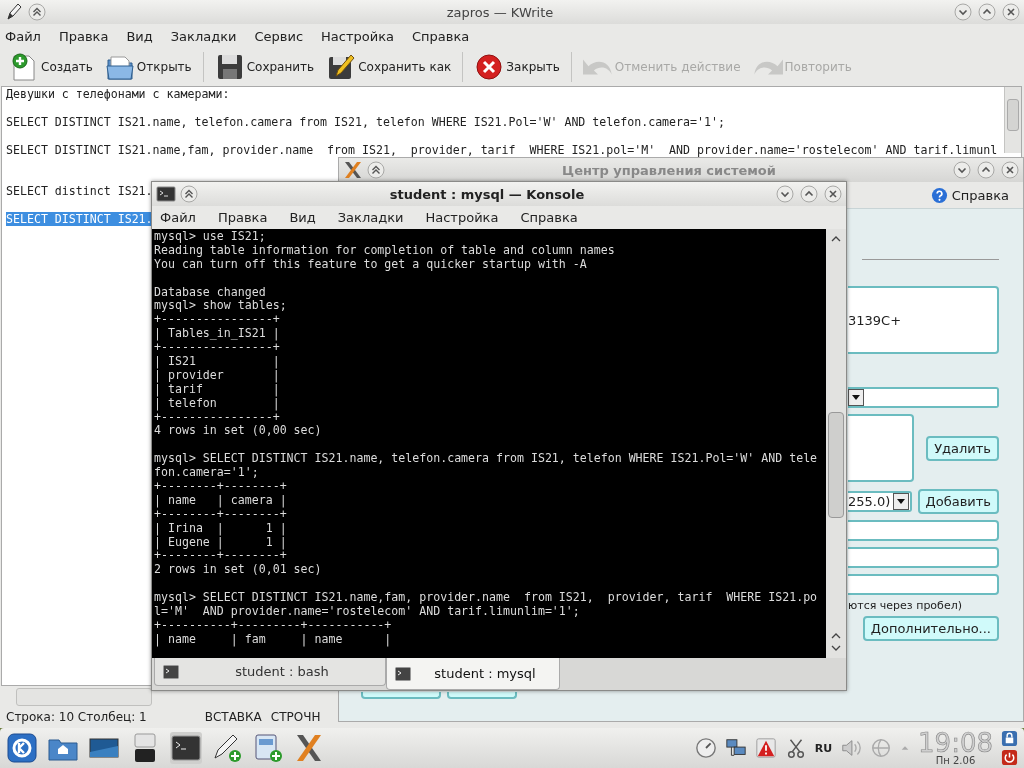 Image resolution: width=1024 pixels, height=768 pixels. What do you see at coordinates (217, 402) in the screenshot?
I see `terminal-line: | telefon |` at bounding box center [217, 402].